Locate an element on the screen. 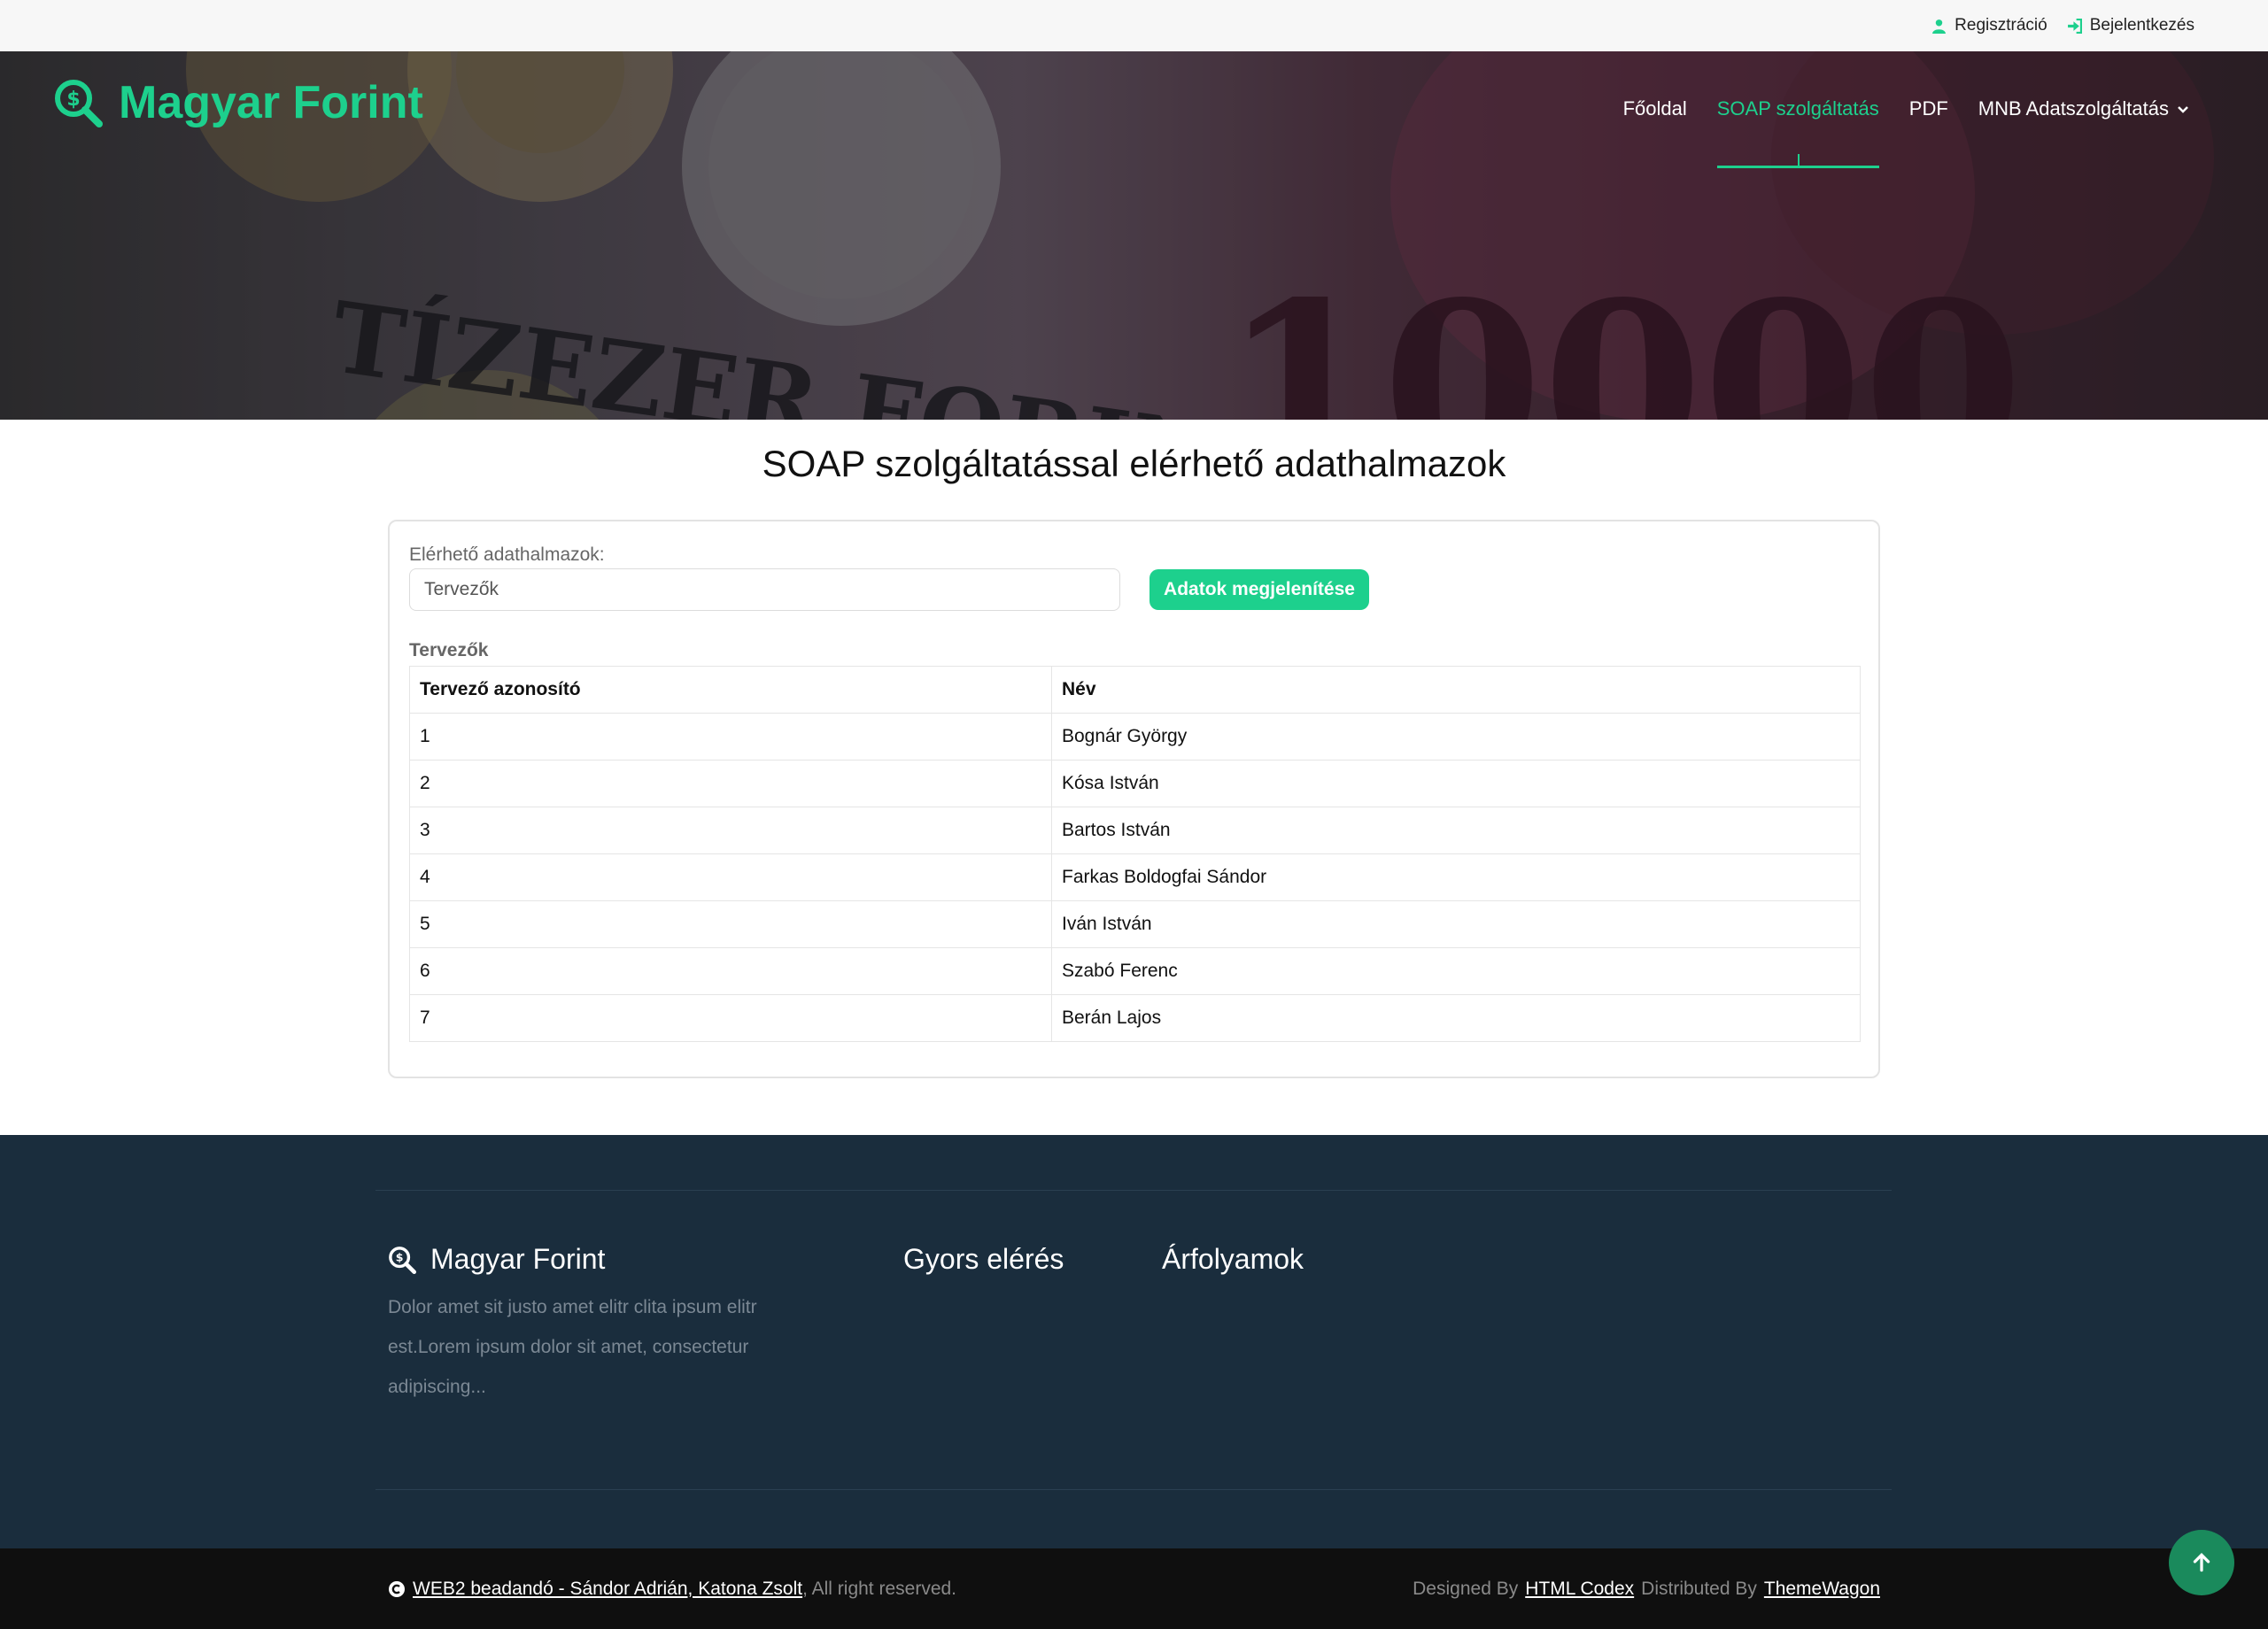  top-links: Regisztráció Bejelentkezés is located at coordinates (2063, 25).